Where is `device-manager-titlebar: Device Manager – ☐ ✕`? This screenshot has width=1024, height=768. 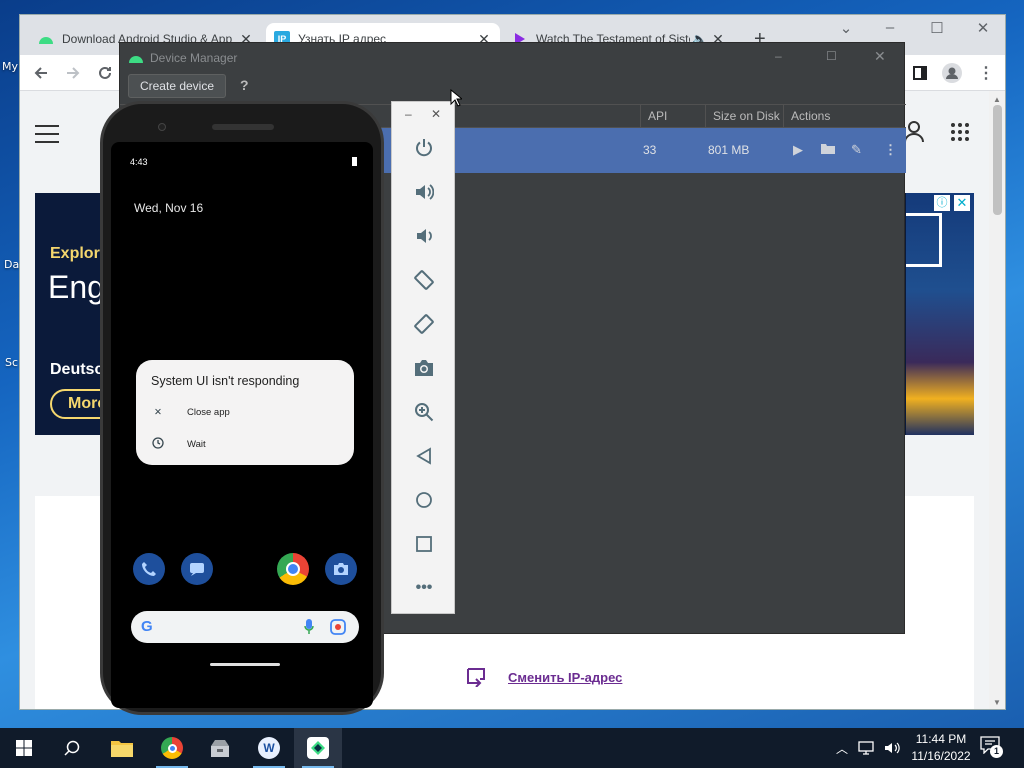 device-manager-titlebar: Device Manager – ☐ ✕ is located at coordinates (513, 58).